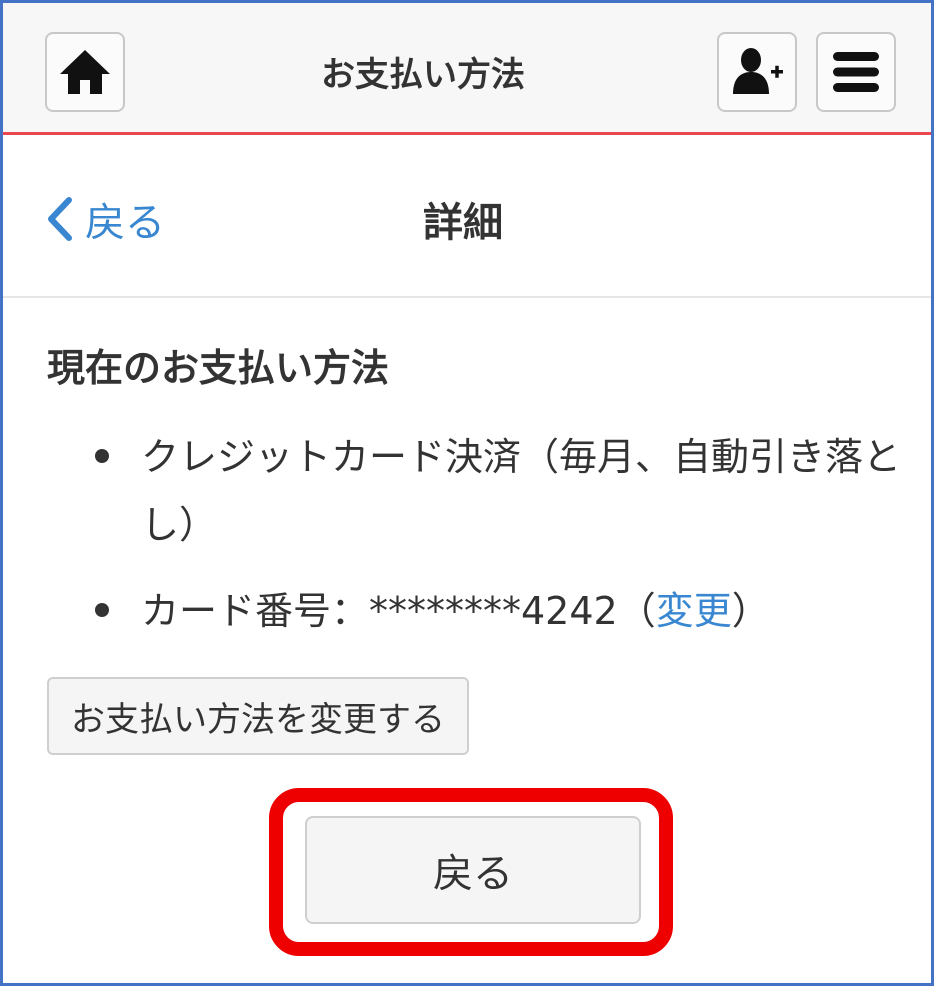  What do you see at coordinates (521, 491) in the screenshot?
I see `payment-method-text: クレジットカード決済（毎月、自動引き落とし）` at bounding box center [521, 491].